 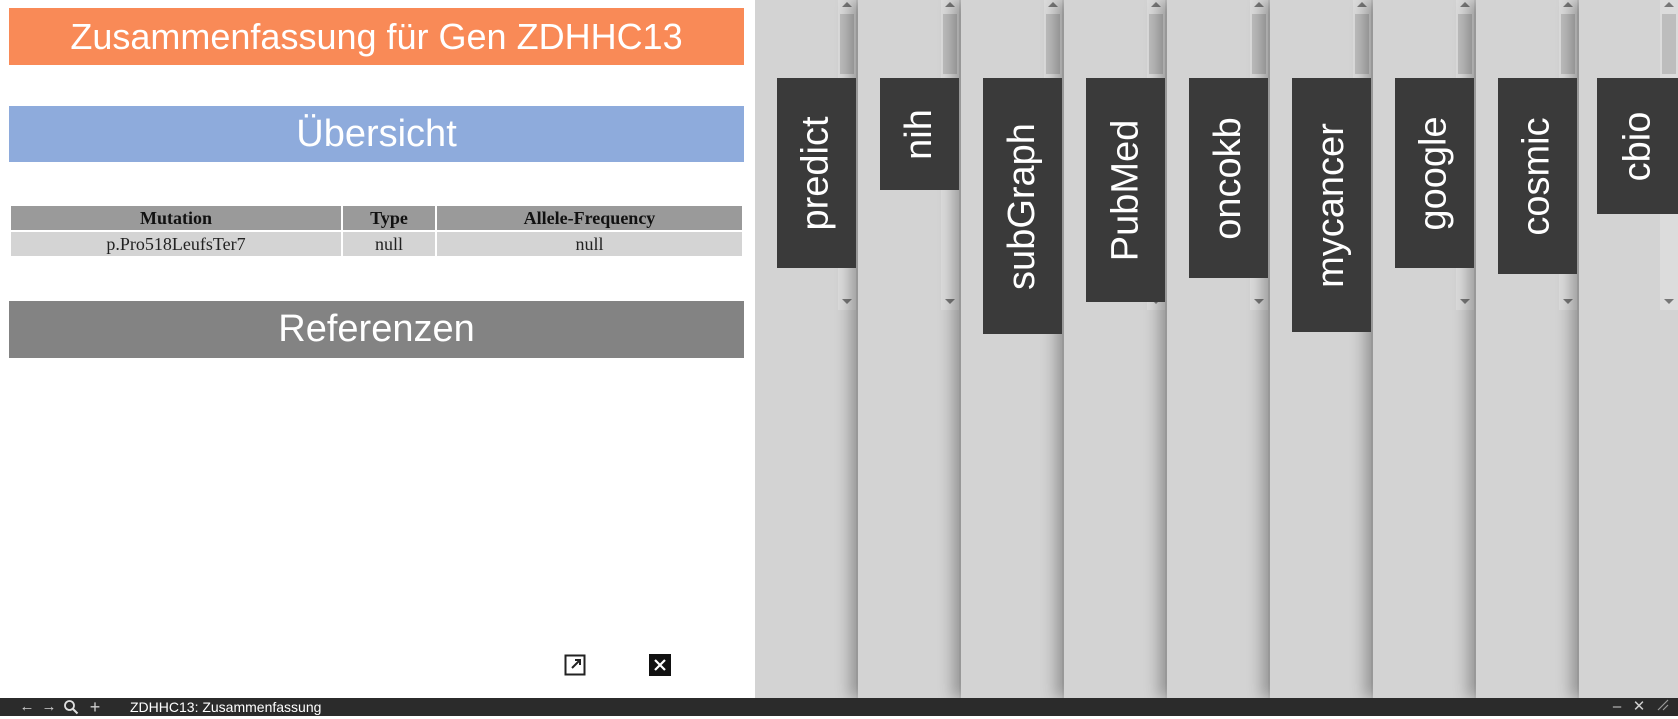 What do you see at coordinates (376, 36) in the screenshot?
I see `page-title: Zusammenfassung für Gen ZDHHC13` at bounding box center [376, 36].